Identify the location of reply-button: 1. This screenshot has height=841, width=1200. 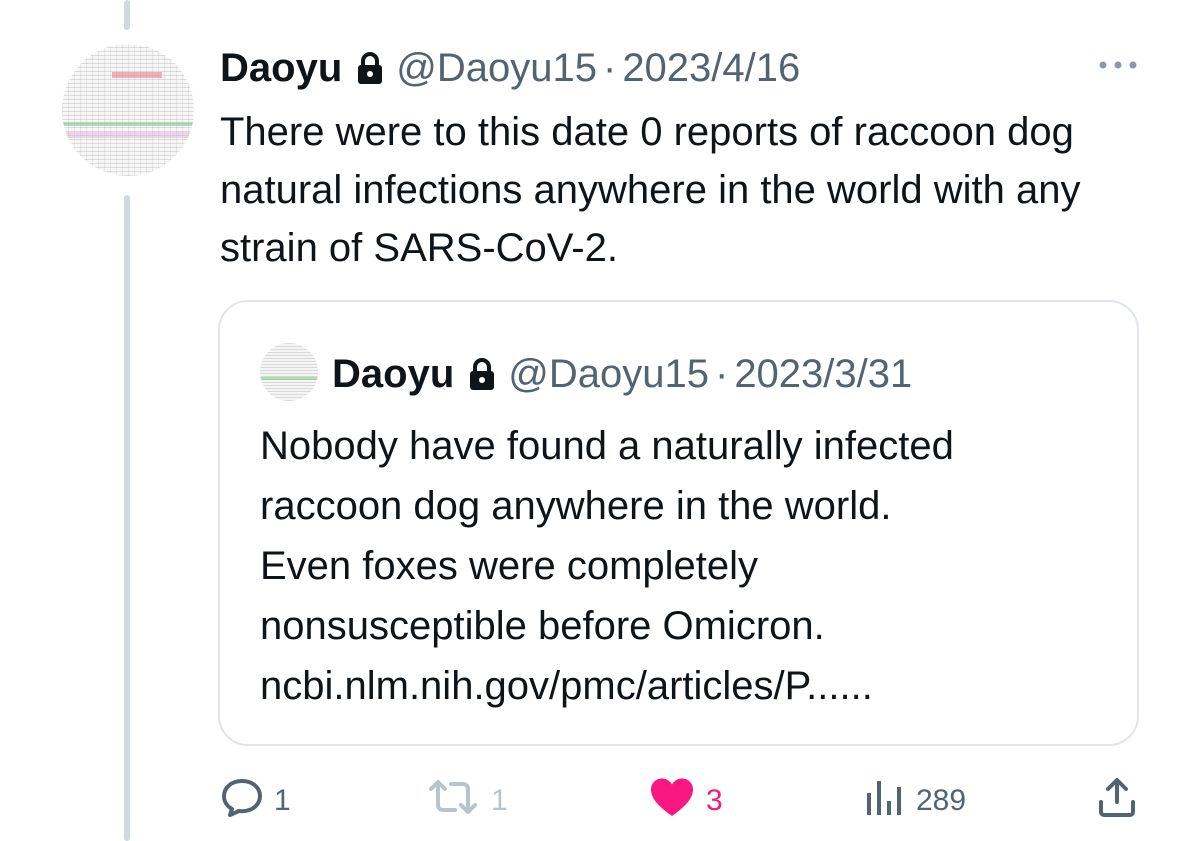
(255, 801).